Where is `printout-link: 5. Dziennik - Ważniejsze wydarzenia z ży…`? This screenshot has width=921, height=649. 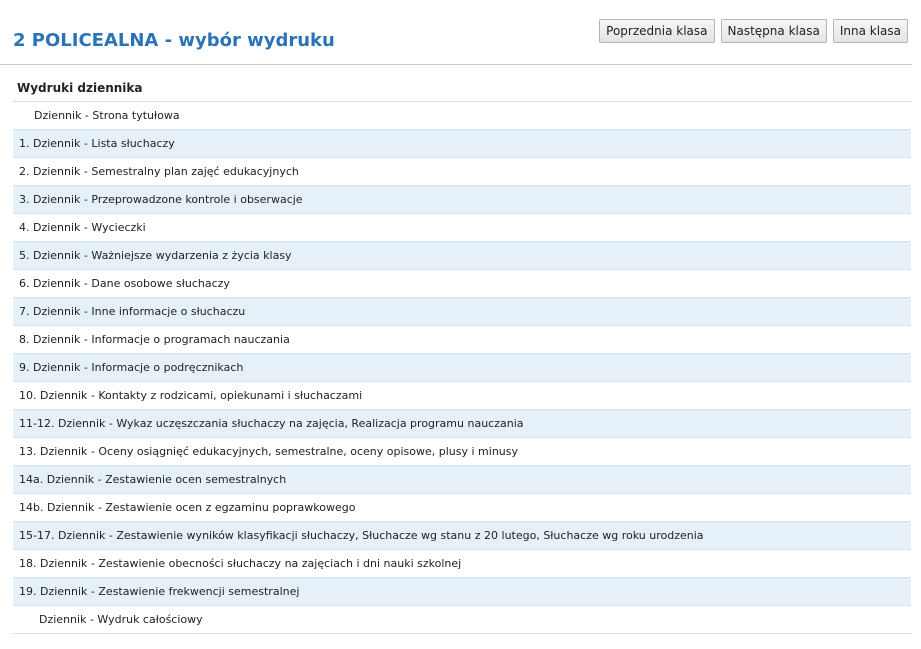
printout-link: 5. Dziennik - Ważniejsze wydarzenia z ży… is located at coordinates (155, 255).